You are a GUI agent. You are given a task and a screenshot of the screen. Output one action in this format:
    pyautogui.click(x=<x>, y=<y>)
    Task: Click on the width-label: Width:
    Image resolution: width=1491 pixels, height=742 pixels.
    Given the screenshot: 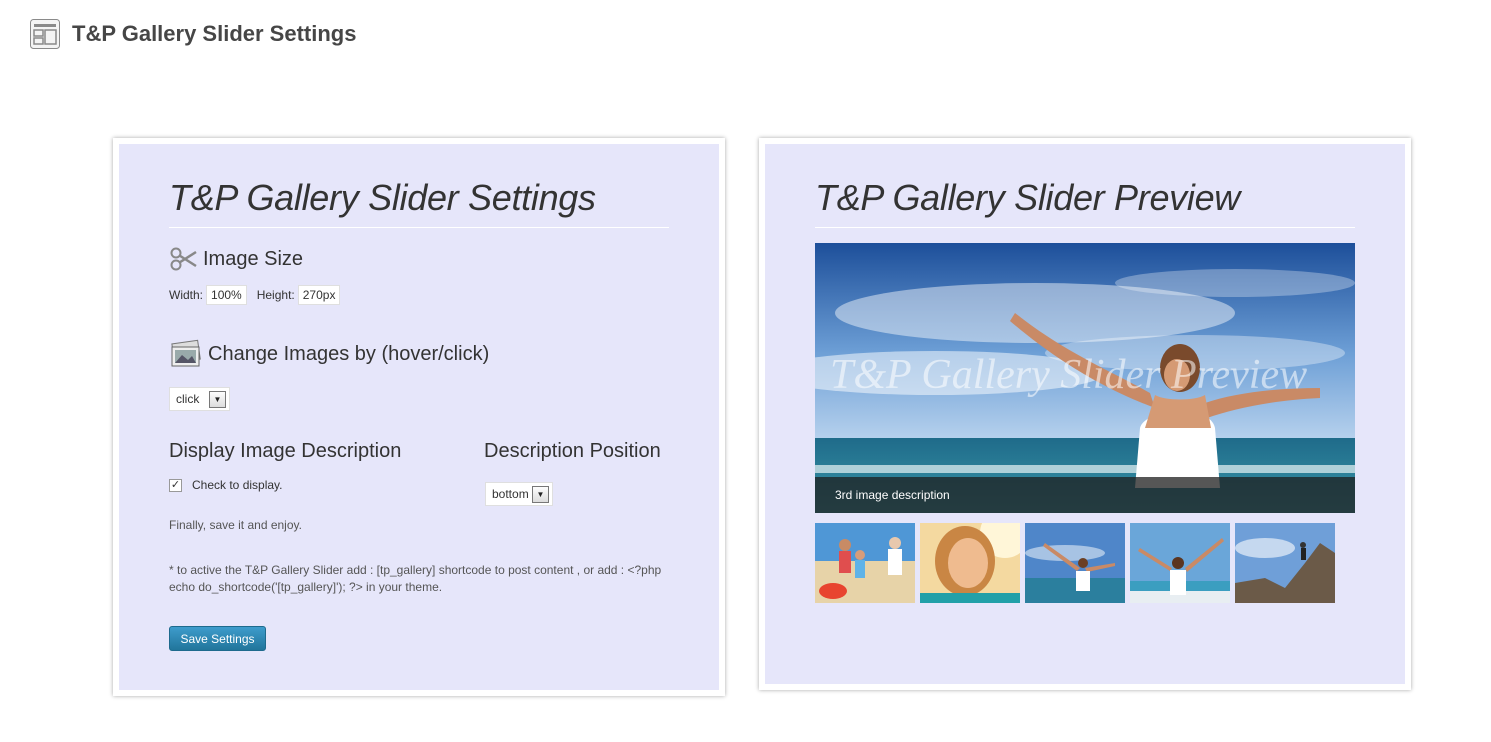 What is the action you would take?
    pyautogui.click(x=186, y=295)
    